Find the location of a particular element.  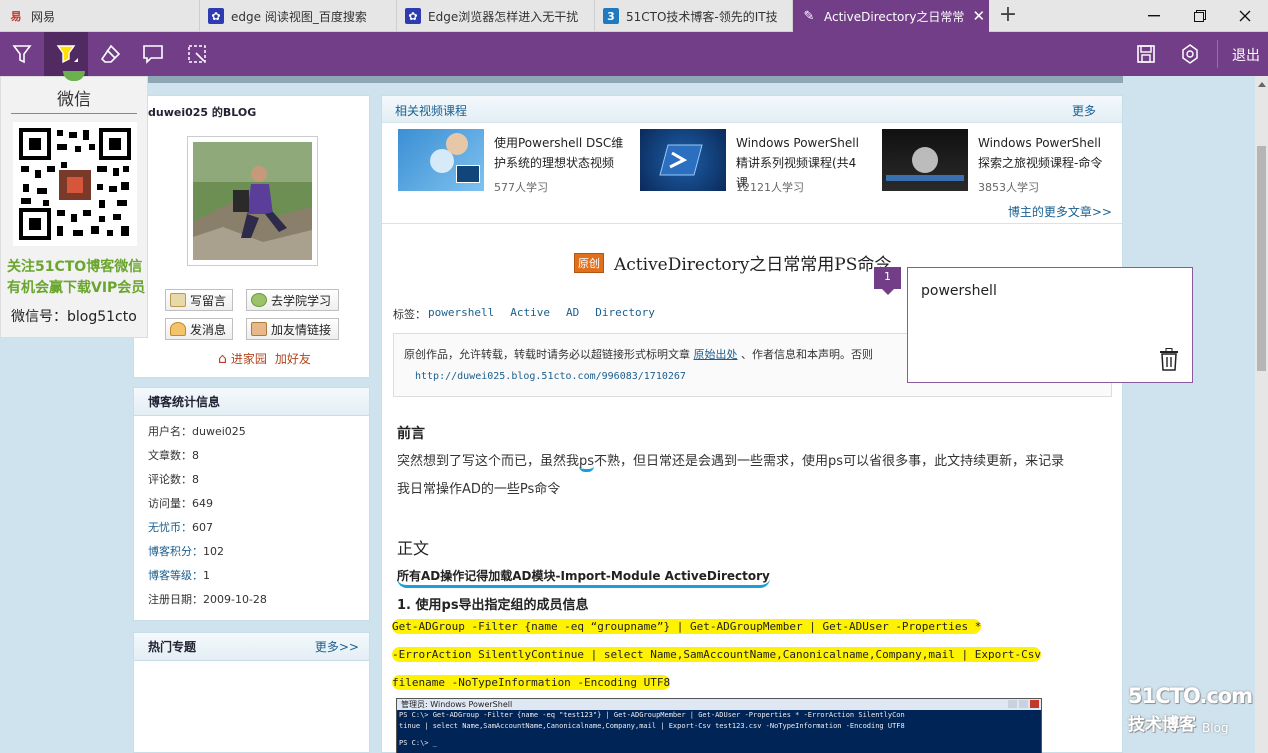

stat-key: 文章数： is located at coordinates (170, 455).